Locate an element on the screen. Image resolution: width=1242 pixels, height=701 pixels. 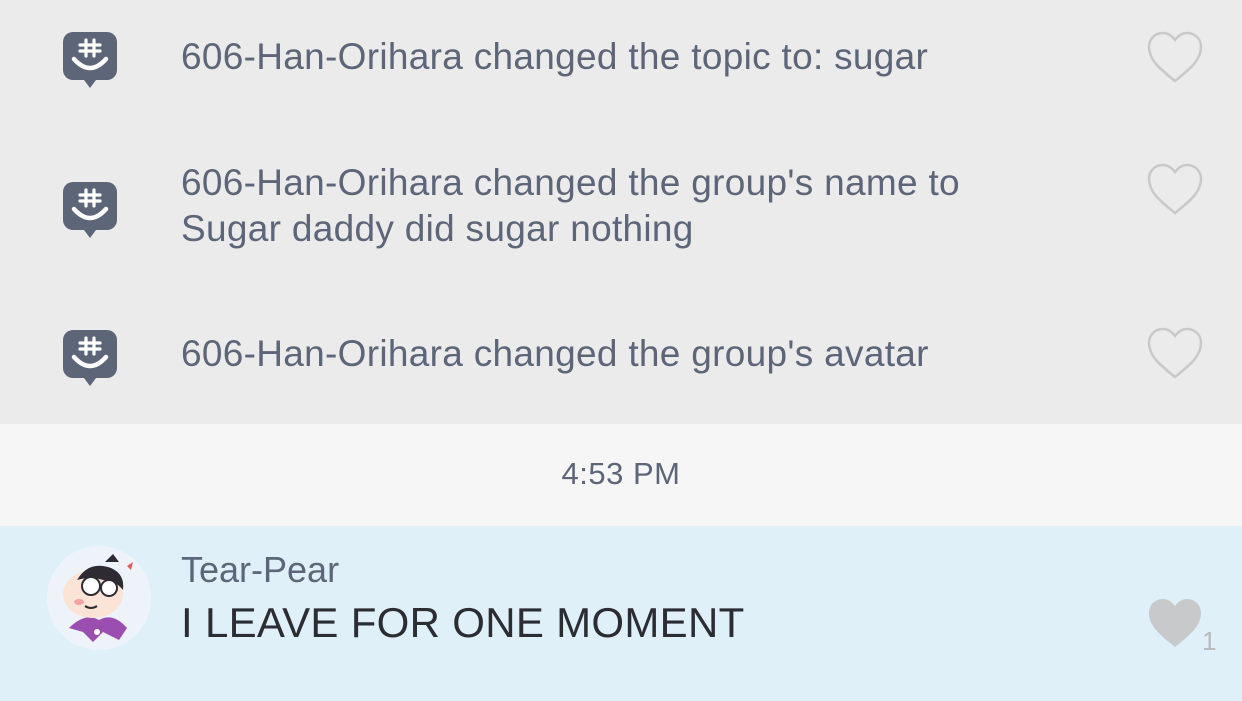
sender-name: Tear-Pear is located at coordinates (260, 570).